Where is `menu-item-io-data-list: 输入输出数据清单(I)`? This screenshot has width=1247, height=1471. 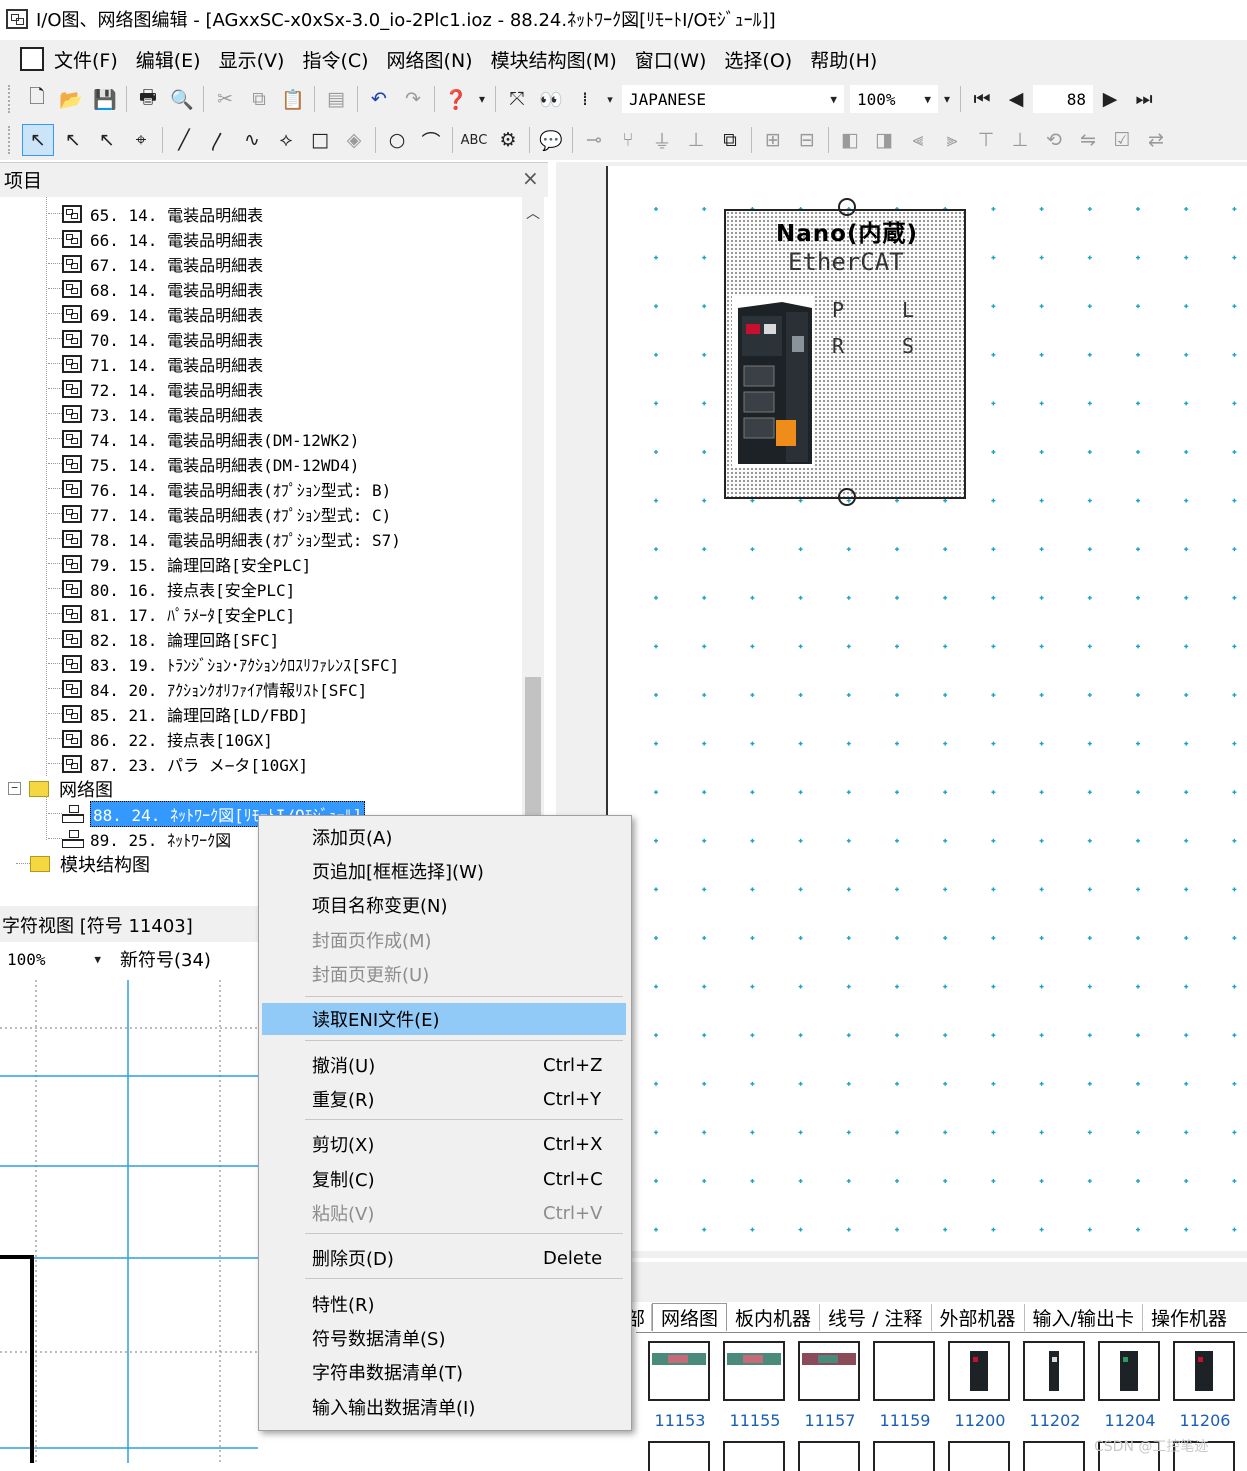
menu-item-io-data-list: 输入输出数据清单(I) is located at coordinates (444, 1407).